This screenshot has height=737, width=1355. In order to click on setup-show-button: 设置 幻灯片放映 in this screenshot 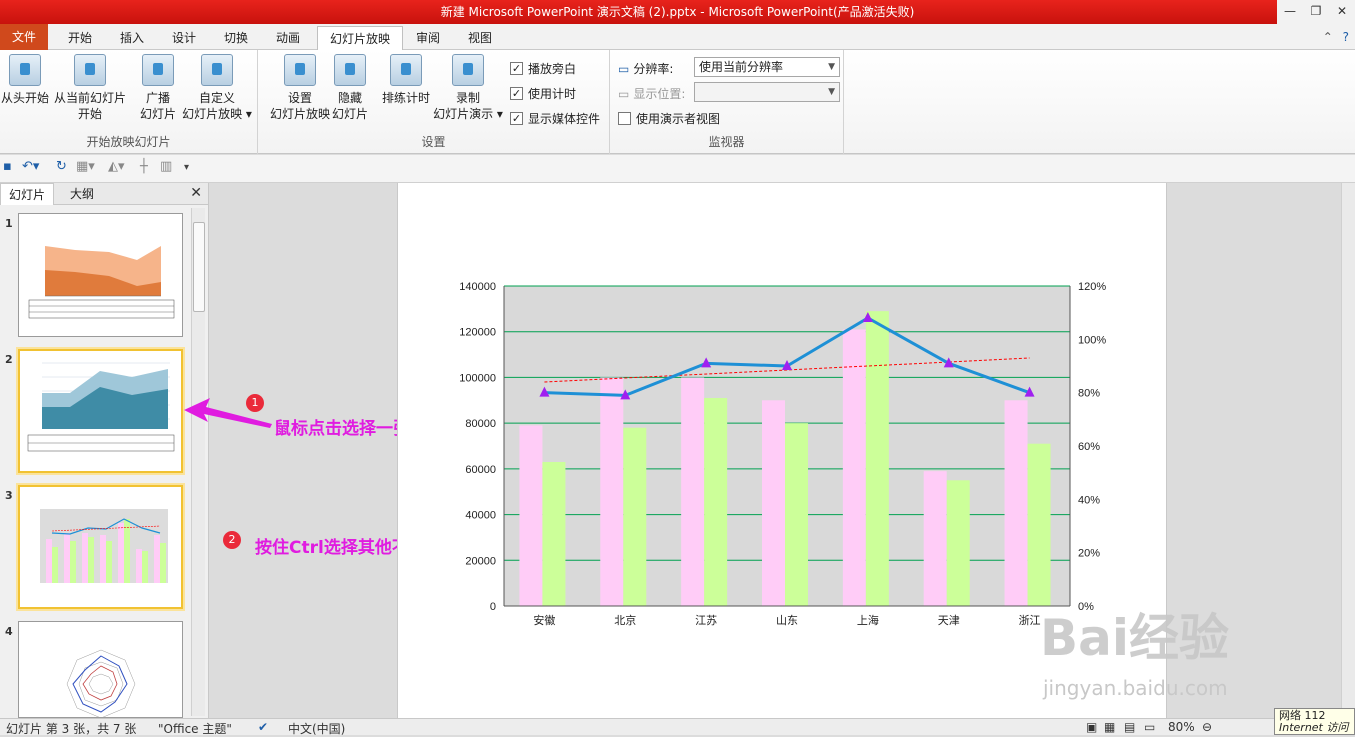, I will do `click(300, 88)`.